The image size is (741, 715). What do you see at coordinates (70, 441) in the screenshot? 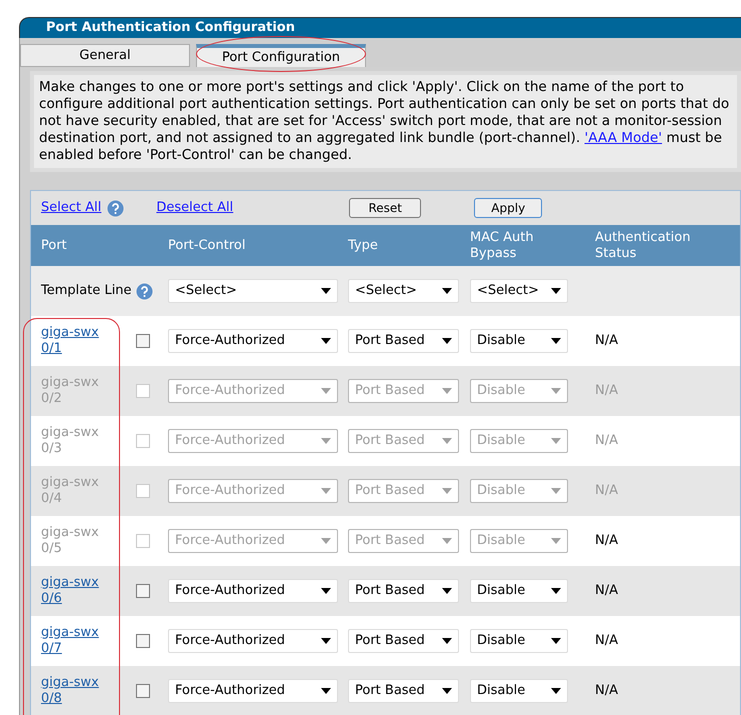
I see `port-name: giga-swx 0/3` at bounding box center [70, 441].